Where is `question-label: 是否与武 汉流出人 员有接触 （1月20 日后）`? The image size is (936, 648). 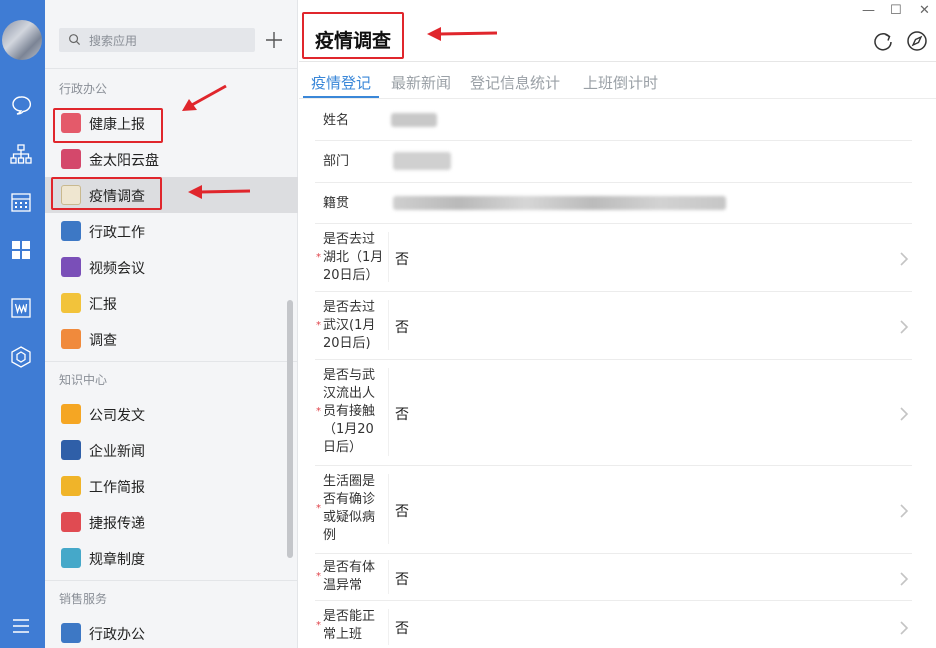 question-label: 是否与武 汉流出人 员有接触 （1月20 日后） is located at coordinates (349, 411).